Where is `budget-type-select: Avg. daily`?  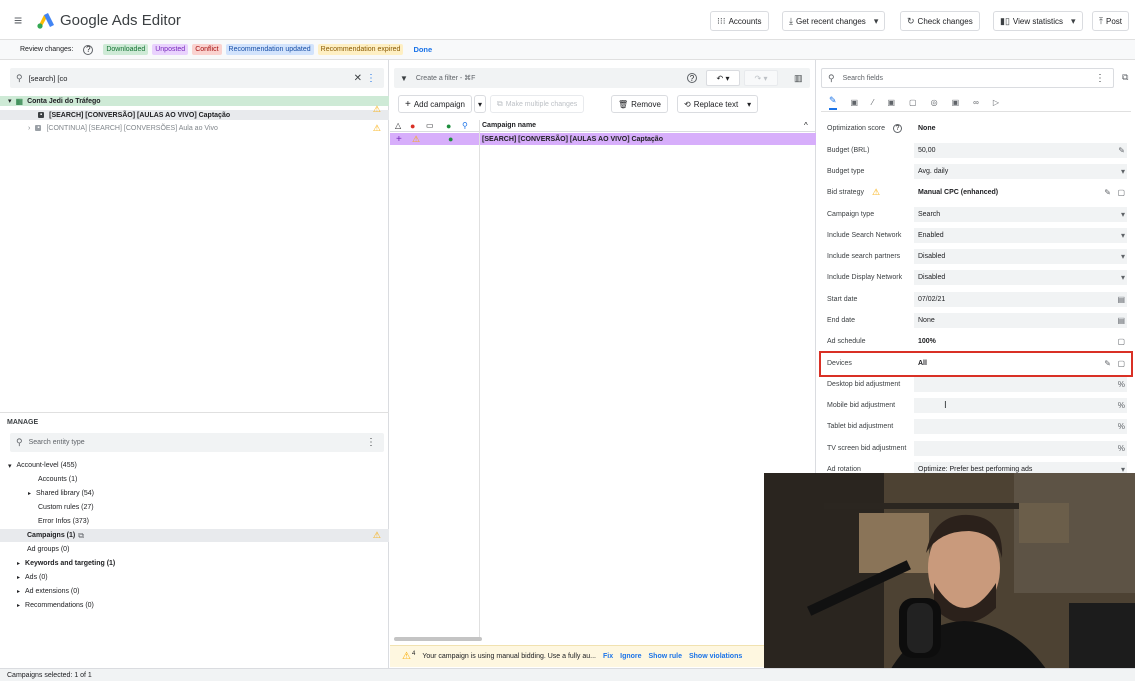 budget-type-select: Avg. daily is located at coordinates (1020, 171).